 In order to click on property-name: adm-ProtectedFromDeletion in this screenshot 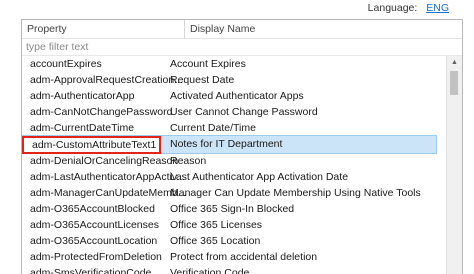, I will do `click(96, 257)`.